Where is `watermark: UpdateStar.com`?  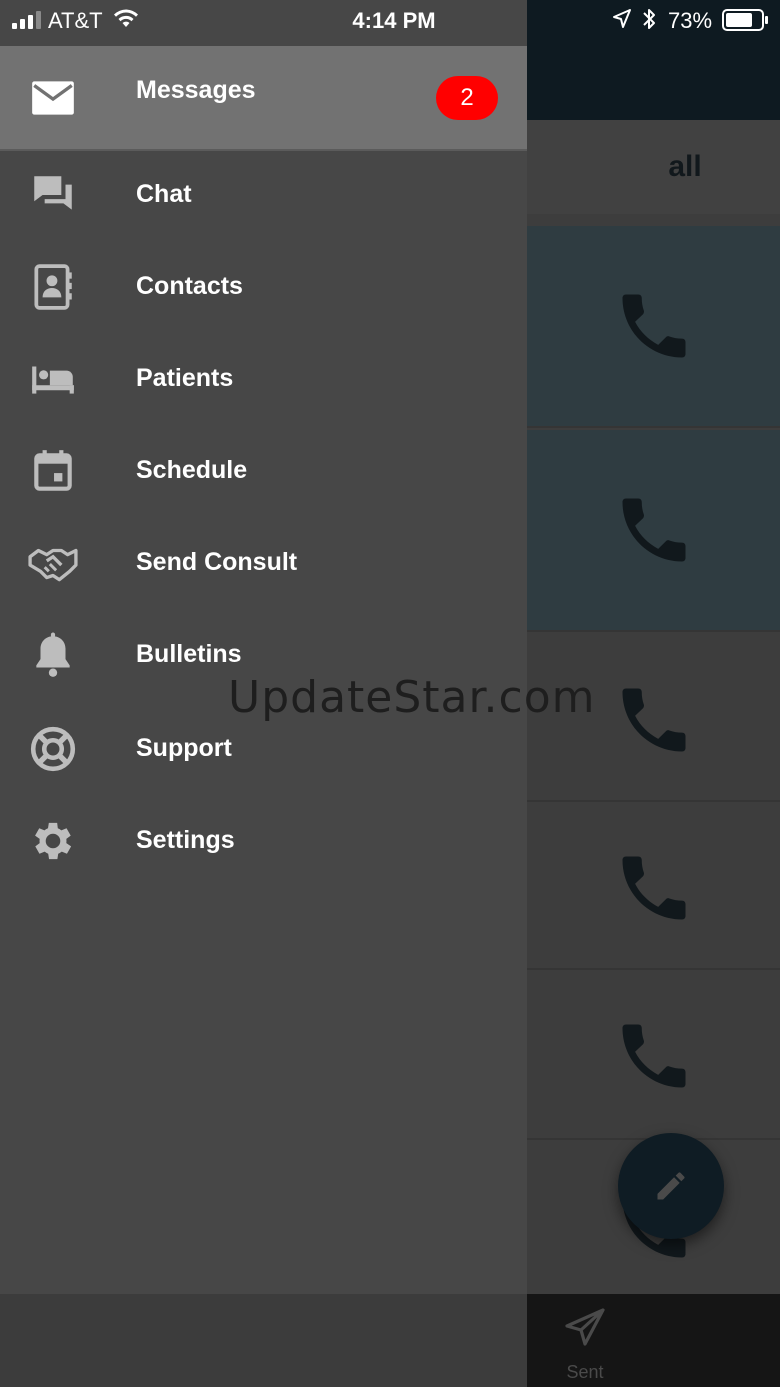
watermark: UpdateStar.com is located at coordinates (412, 697).